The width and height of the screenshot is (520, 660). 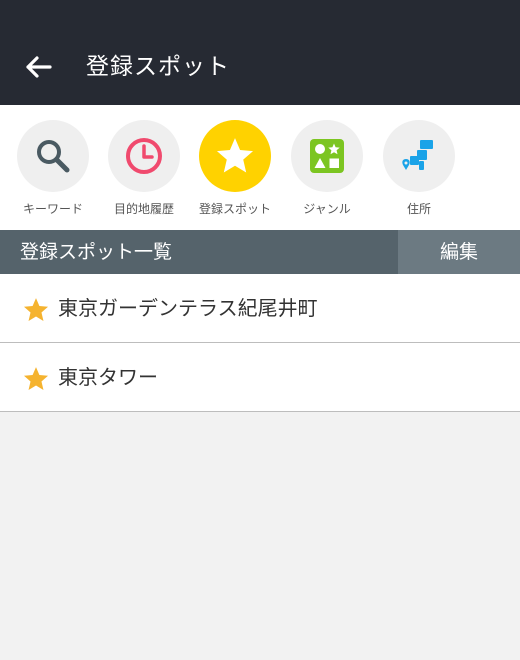 I want to click on category-address-circle, so click(x=419, y=156).